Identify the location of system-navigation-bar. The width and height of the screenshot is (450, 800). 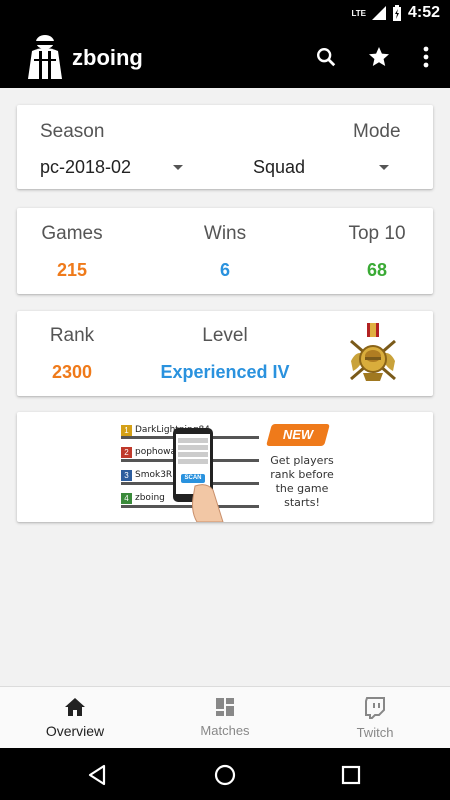
(225, 774).